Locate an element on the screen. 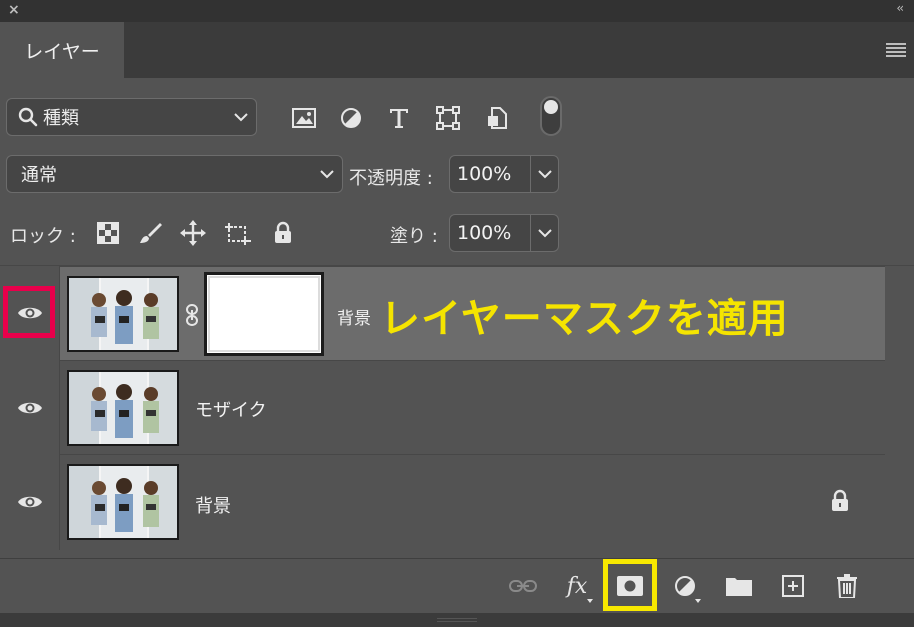 Image resolution: width=914 pixels, height=627 pixels. lock-position-icon is located at coordinates (193, 233).